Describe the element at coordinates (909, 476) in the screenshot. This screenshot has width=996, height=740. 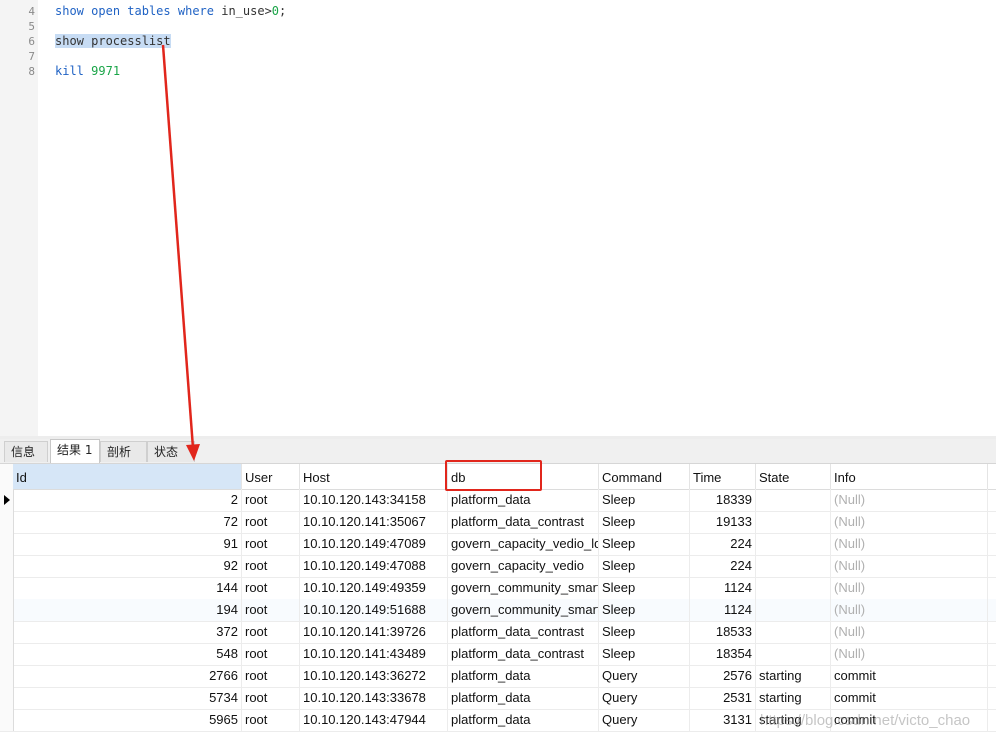
I see `column-header-info: Info` at that location.